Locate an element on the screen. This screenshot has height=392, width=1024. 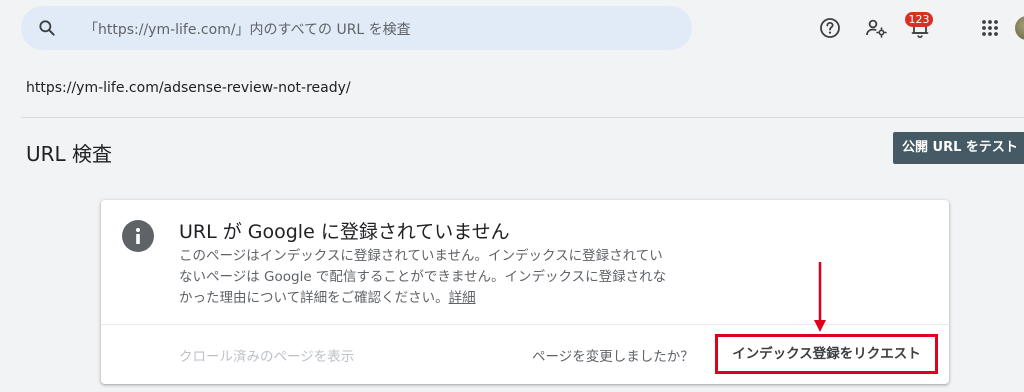
request-indexing-button: インデックス登録をリクエスト is located at coordinates (826, 354).